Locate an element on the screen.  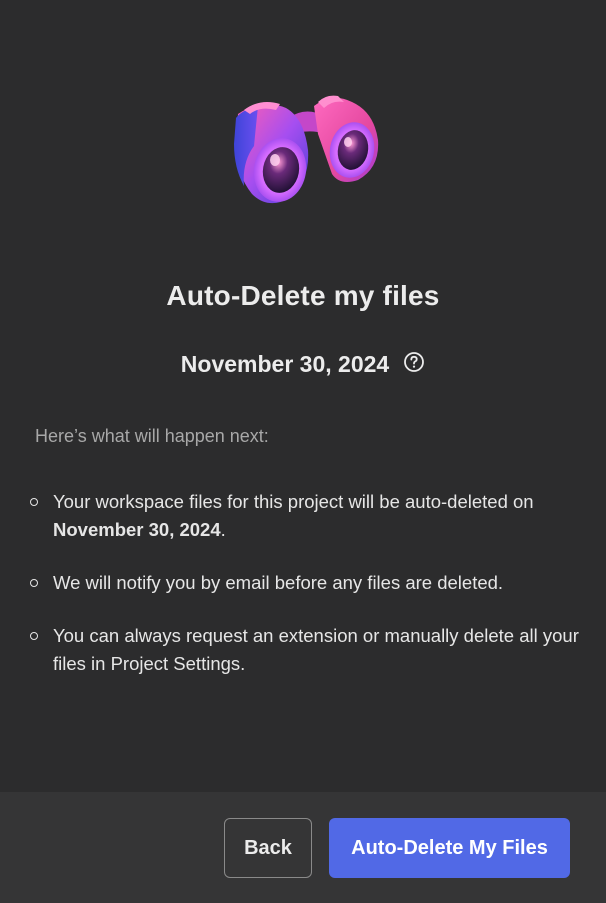
auto-delete-button: Auto-Delete My Files is located at coordinates (449, 848).